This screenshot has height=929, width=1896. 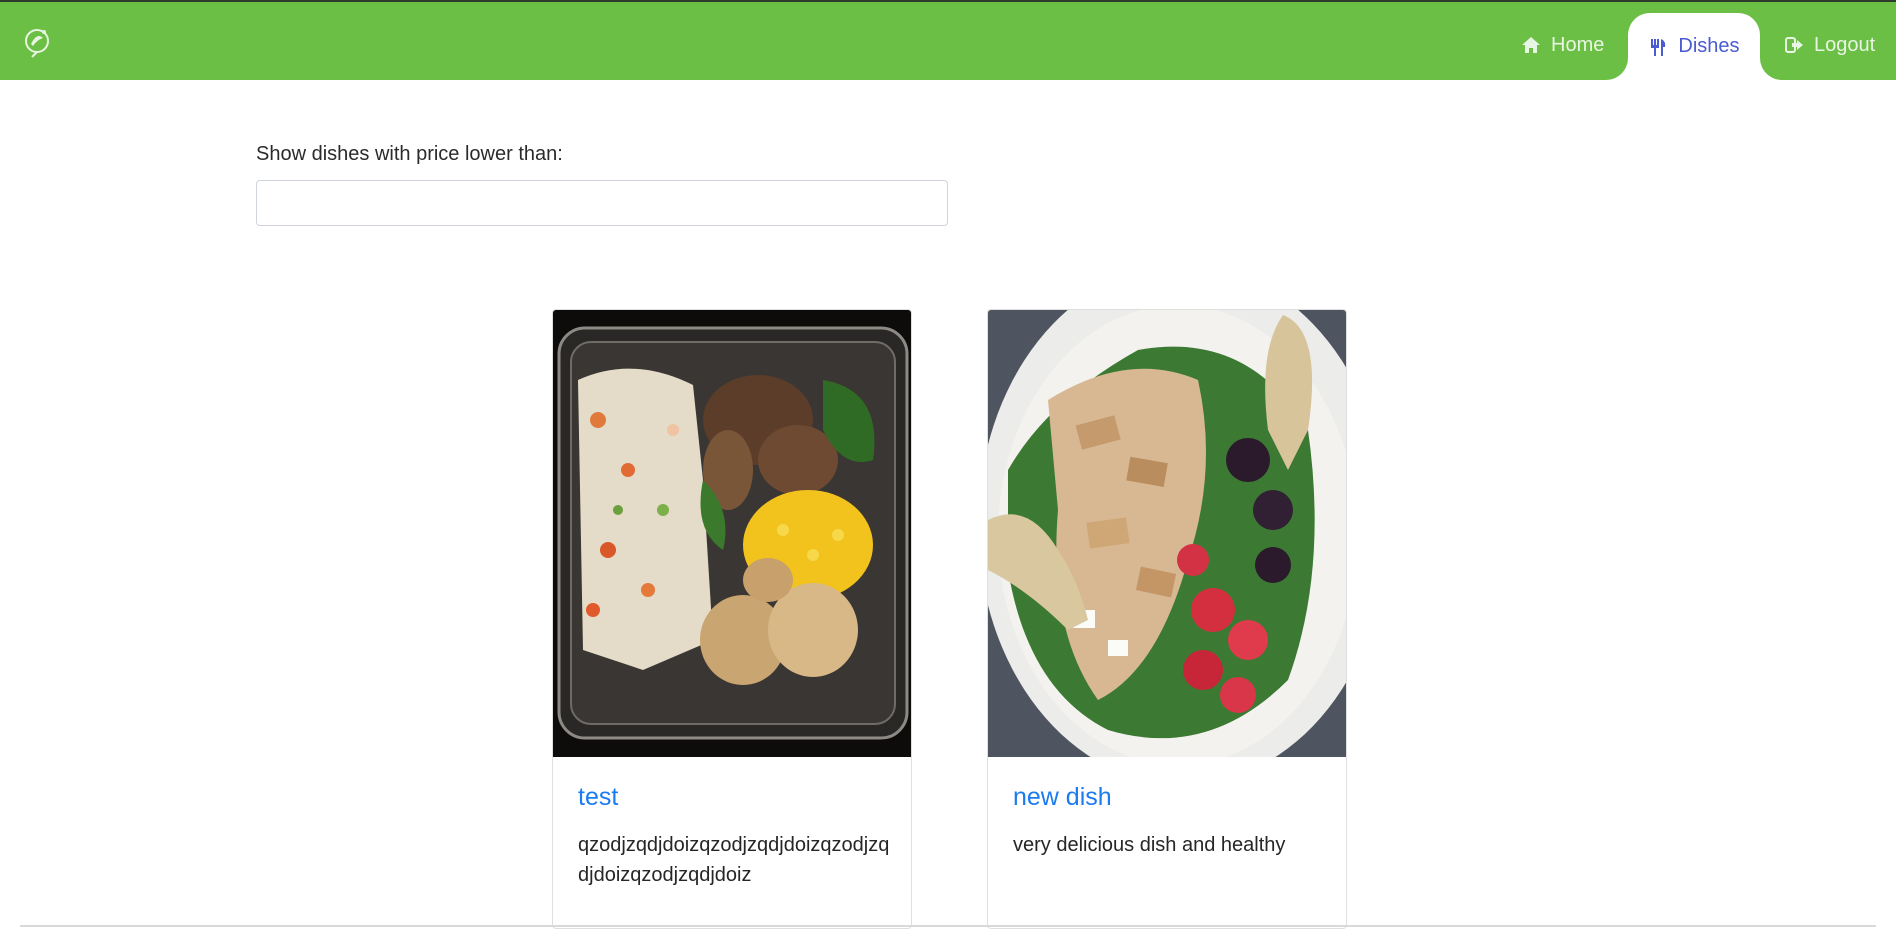 What do you see at coordinates (1845, 44) in the screenshot?
I see `nav-logout-label: Logout` at bounding box center [1845, 44].